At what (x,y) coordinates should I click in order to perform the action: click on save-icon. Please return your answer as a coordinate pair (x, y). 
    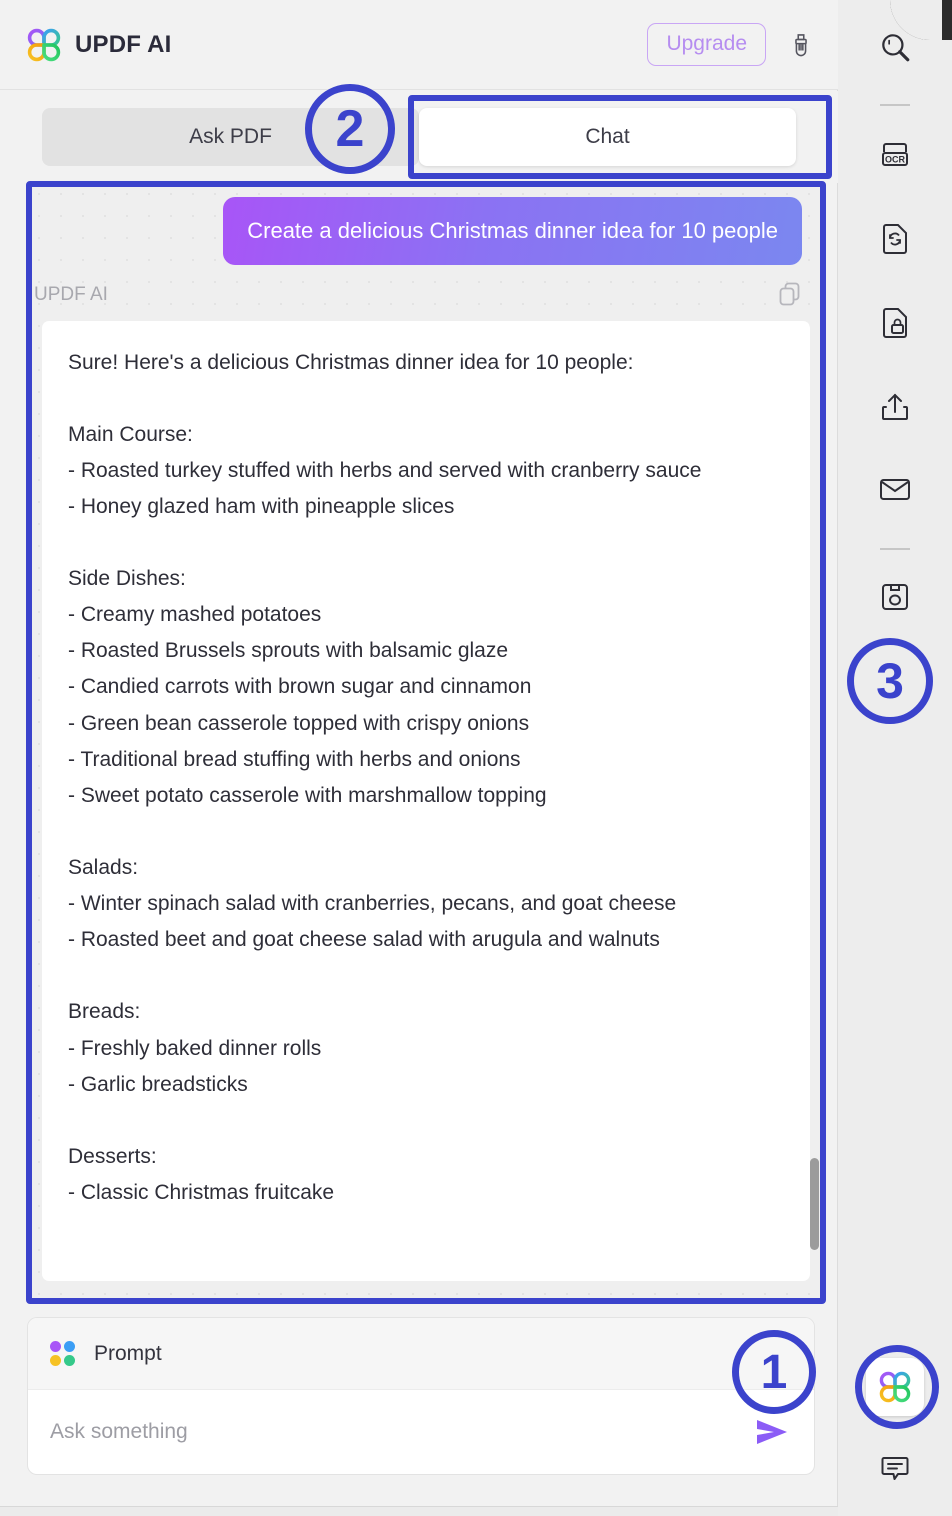
    Looking at the image, I should click on (895, 597).